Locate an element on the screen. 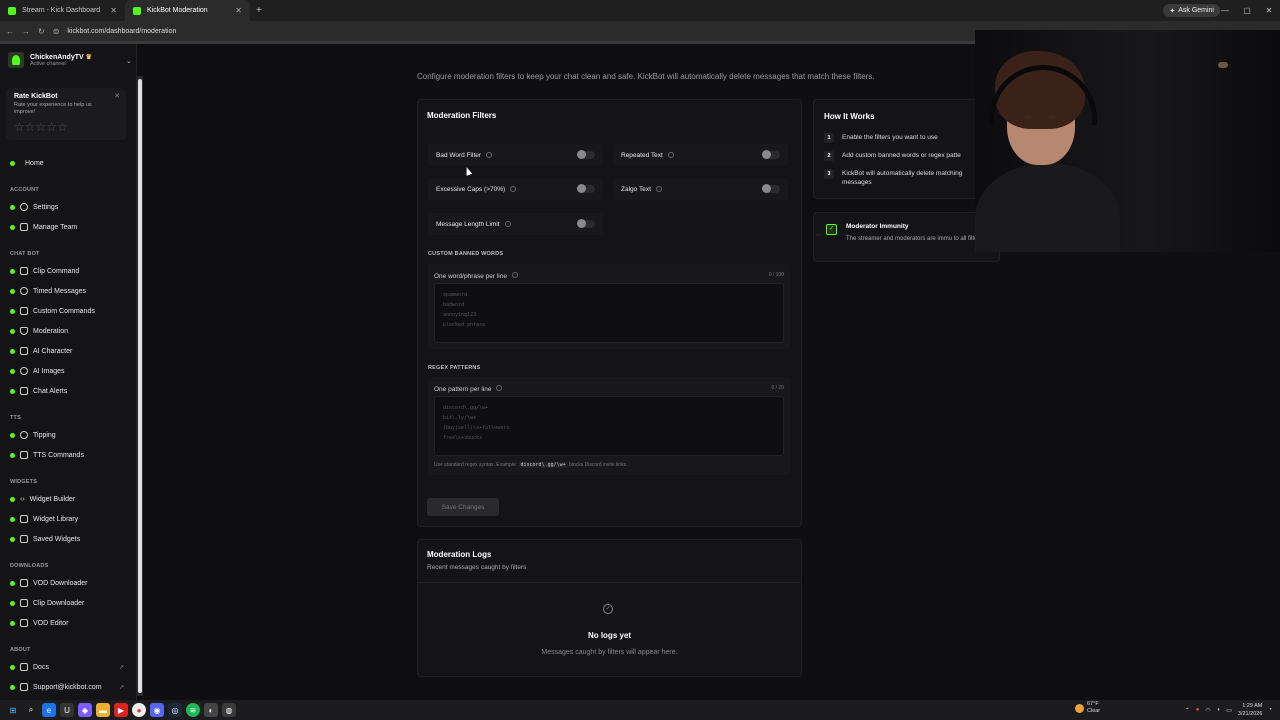 The width and height of the screenshot is (1280, 720). battery-icon: ▭ is located at coordinates (1229, 710).